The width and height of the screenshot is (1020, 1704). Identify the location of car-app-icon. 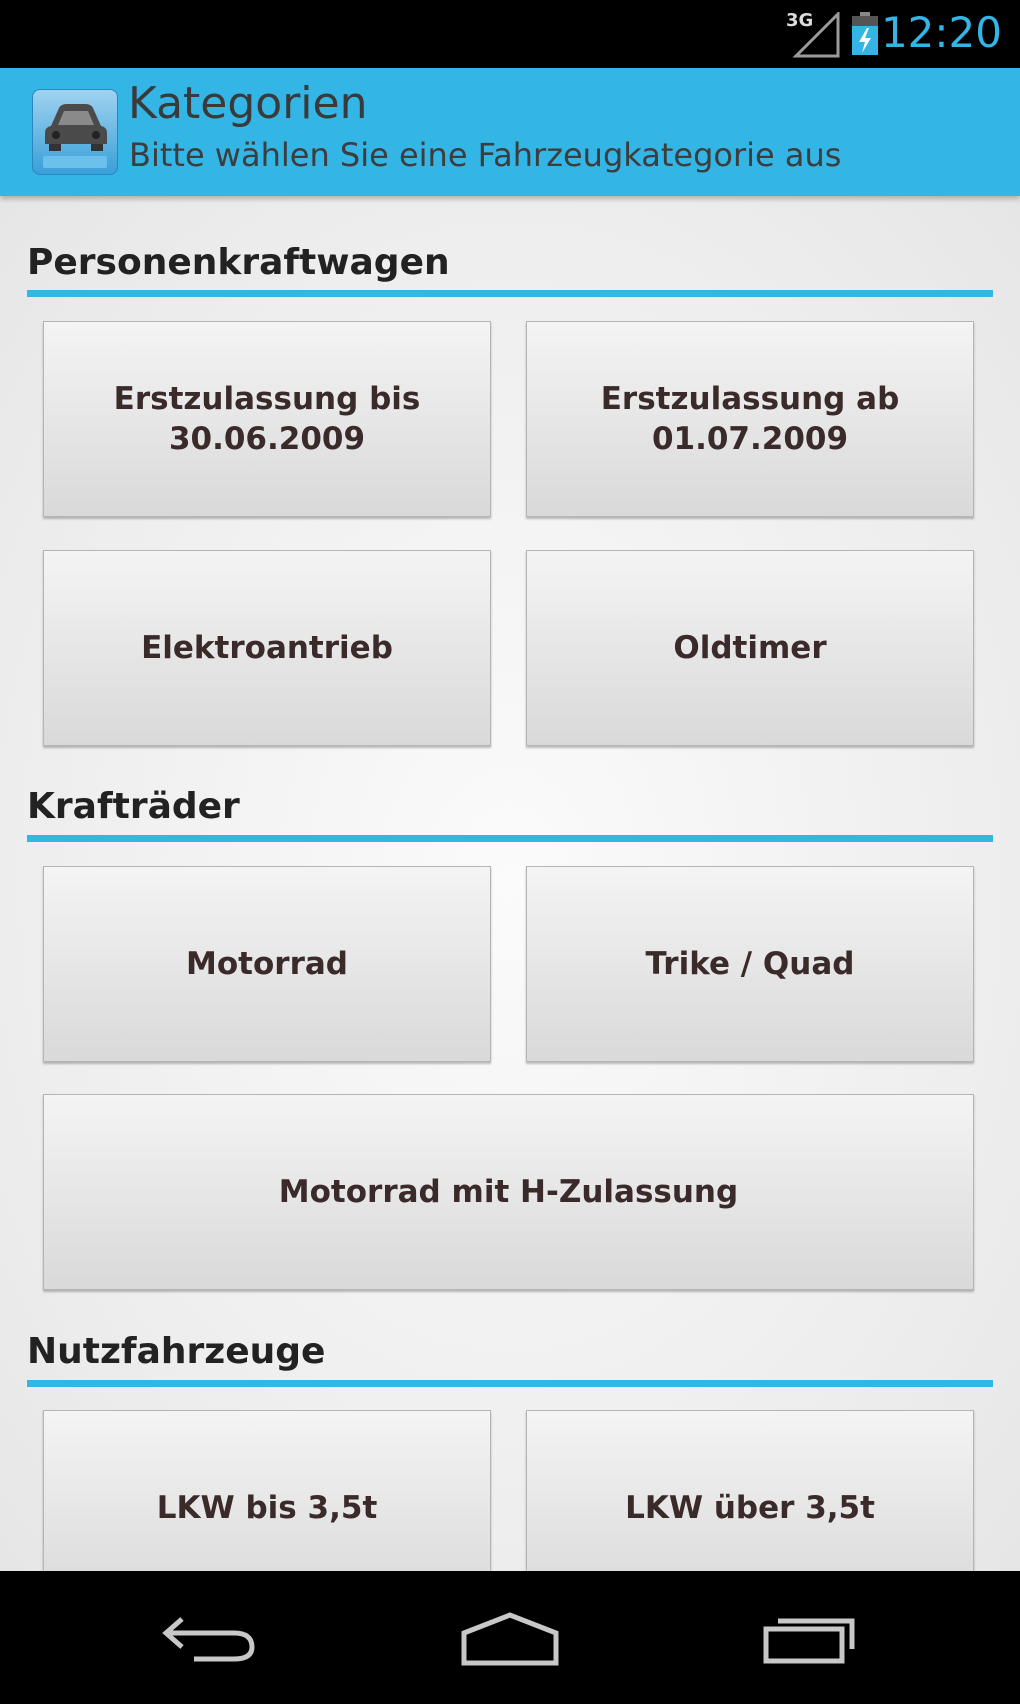
(75, 132).